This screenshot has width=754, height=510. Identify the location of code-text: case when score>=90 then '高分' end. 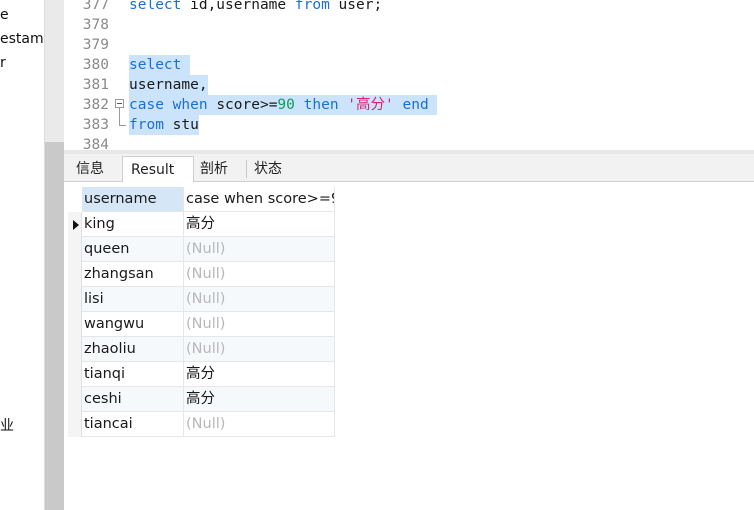
(283, 105).